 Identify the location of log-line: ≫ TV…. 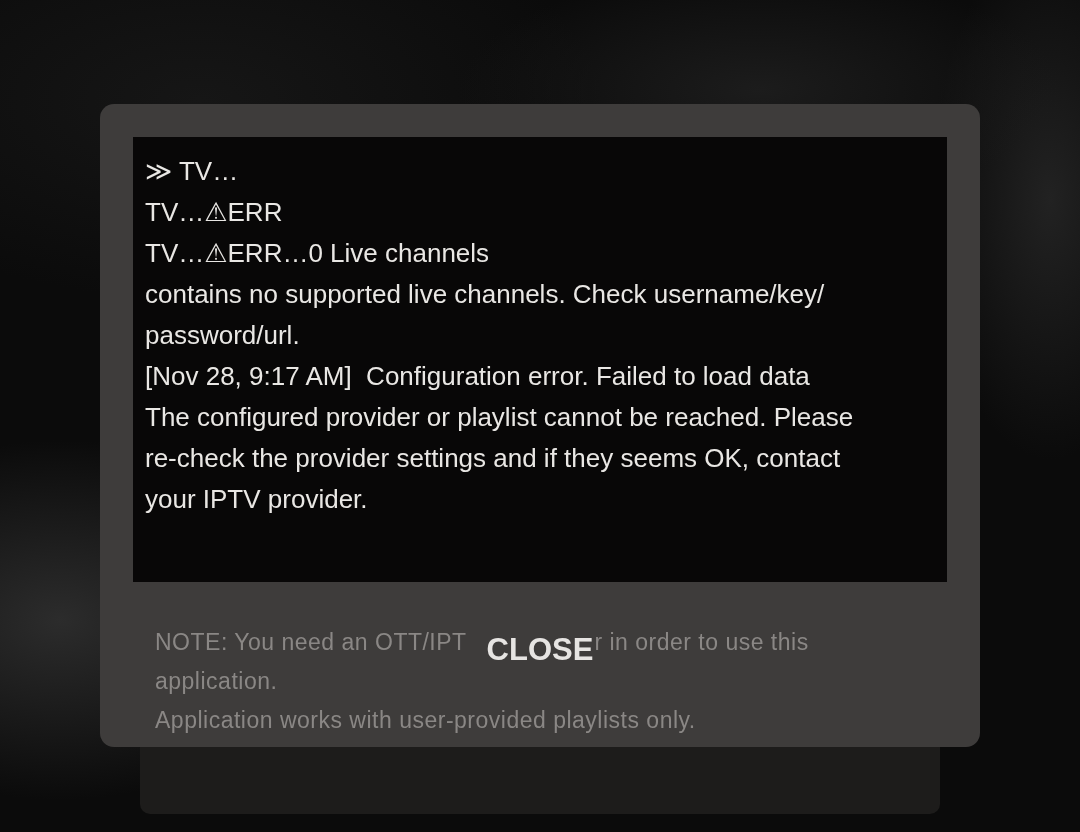
(192, 171).